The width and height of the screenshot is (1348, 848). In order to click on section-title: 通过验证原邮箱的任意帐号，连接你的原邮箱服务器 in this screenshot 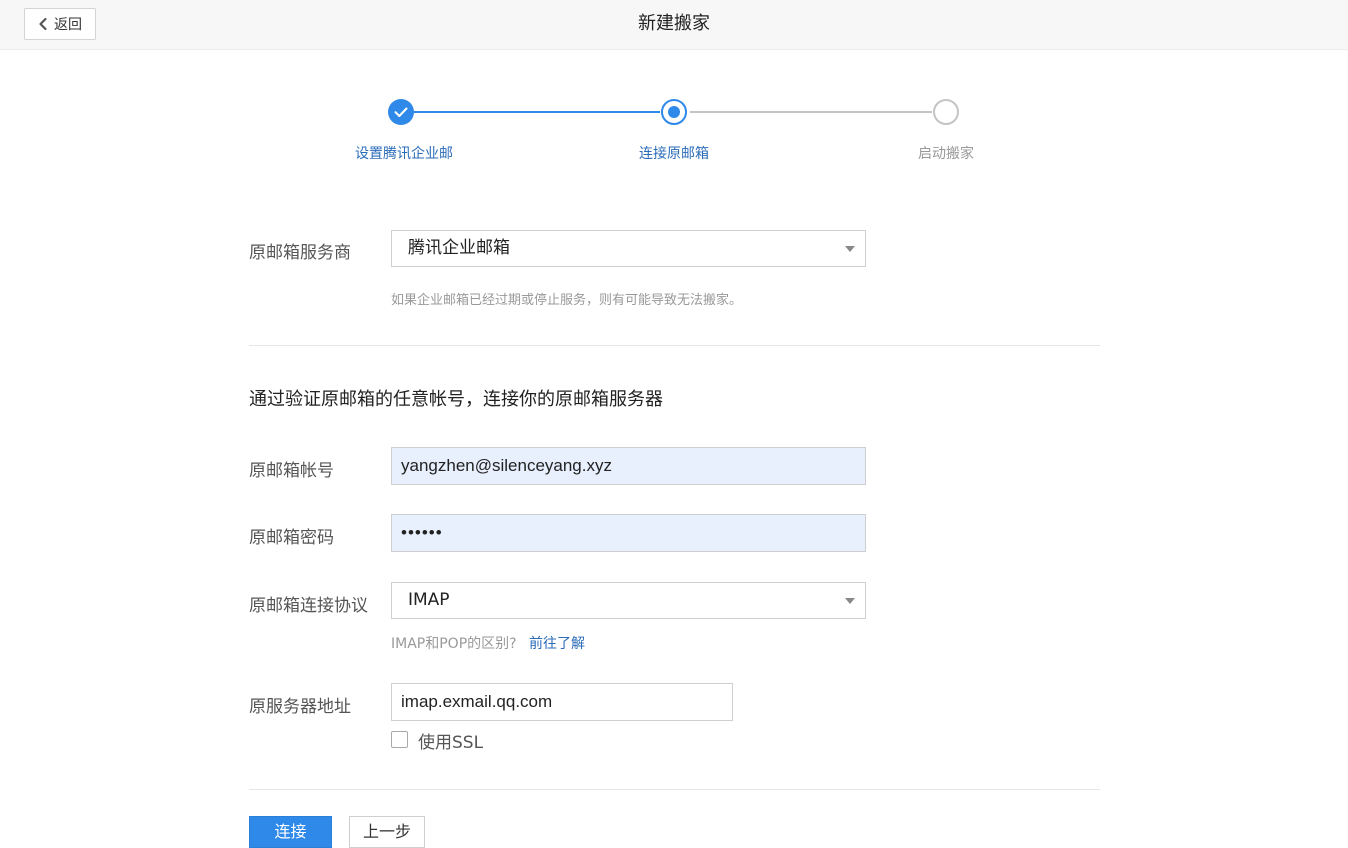, I will do `click(456, 399)`.